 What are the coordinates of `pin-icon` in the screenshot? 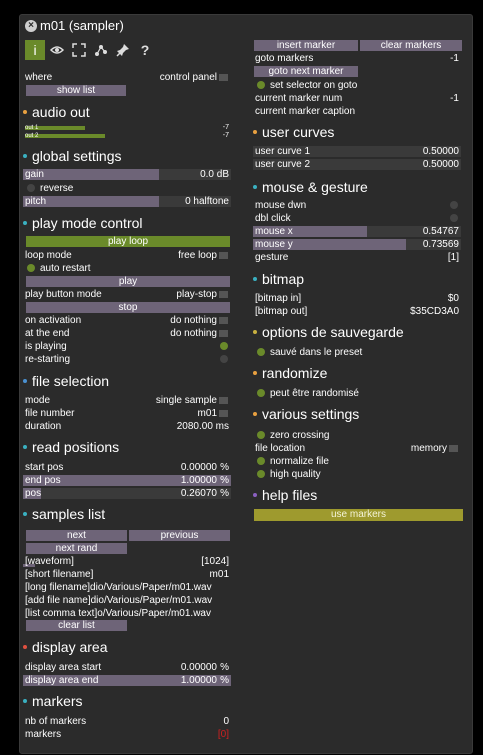 It's located at (123, 50).